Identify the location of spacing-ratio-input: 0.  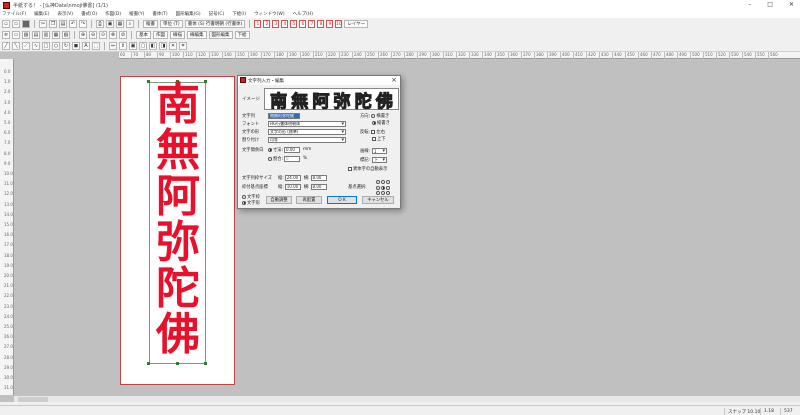
(292, 158).